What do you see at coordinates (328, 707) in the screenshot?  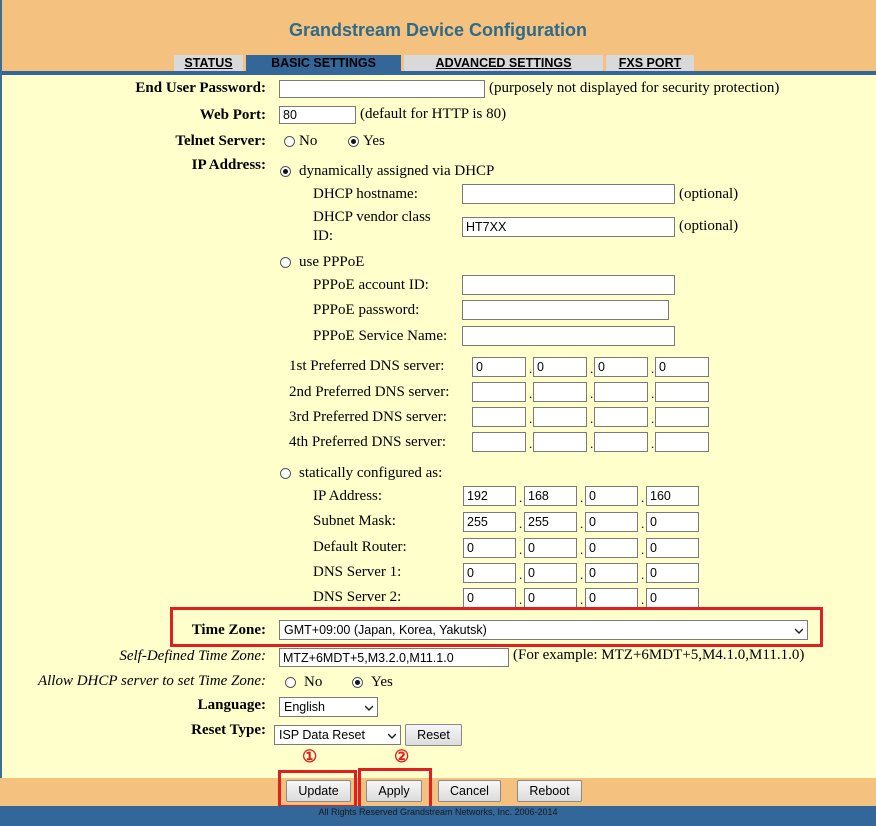 I see `language-select: English` at bounding box center [328, 707].